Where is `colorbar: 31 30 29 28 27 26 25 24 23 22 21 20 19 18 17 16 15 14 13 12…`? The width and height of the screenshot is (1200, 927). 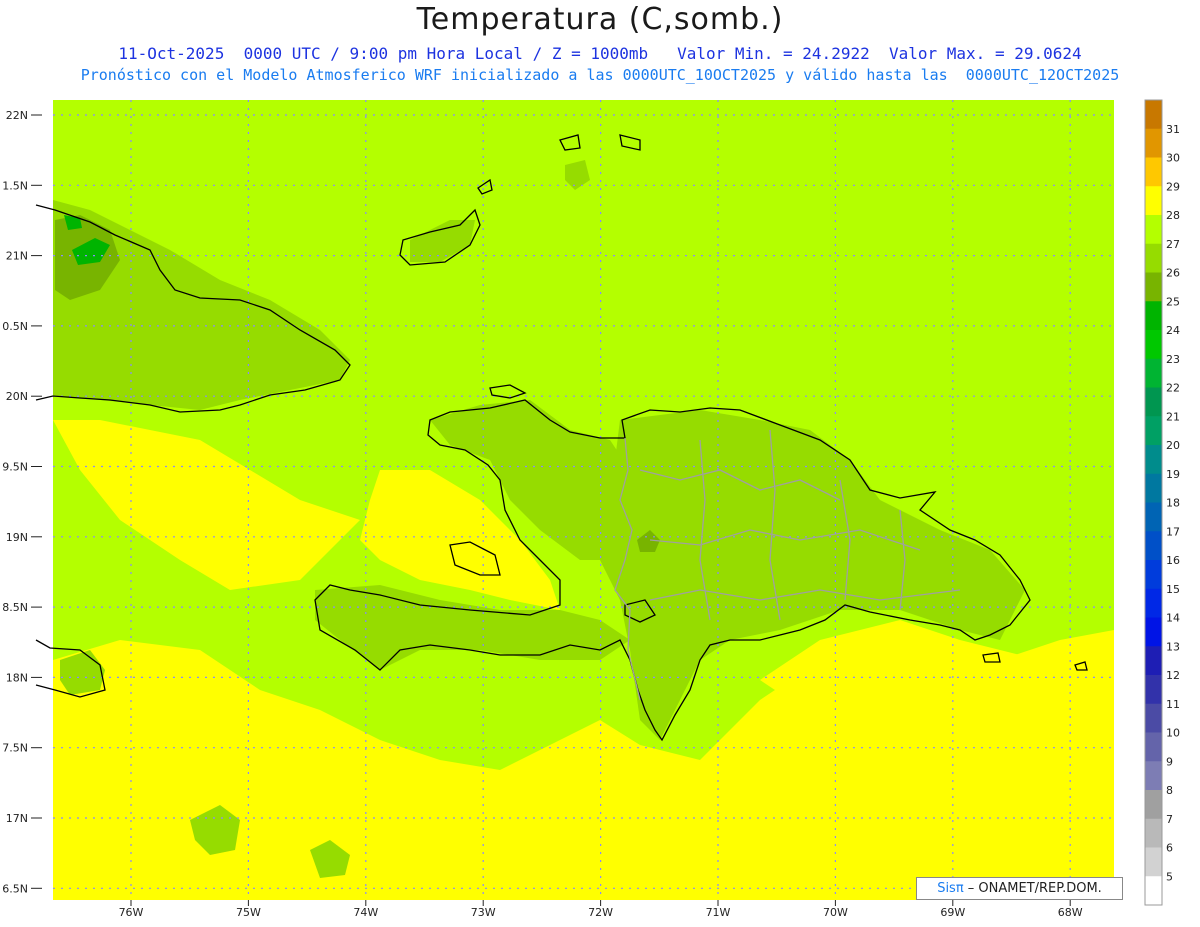
colorbar: 31 30 29 28 27 26 25 24 23 22 21 20 19 18 17 16 15 14 13 12… is located at coordinates (1162, 502).